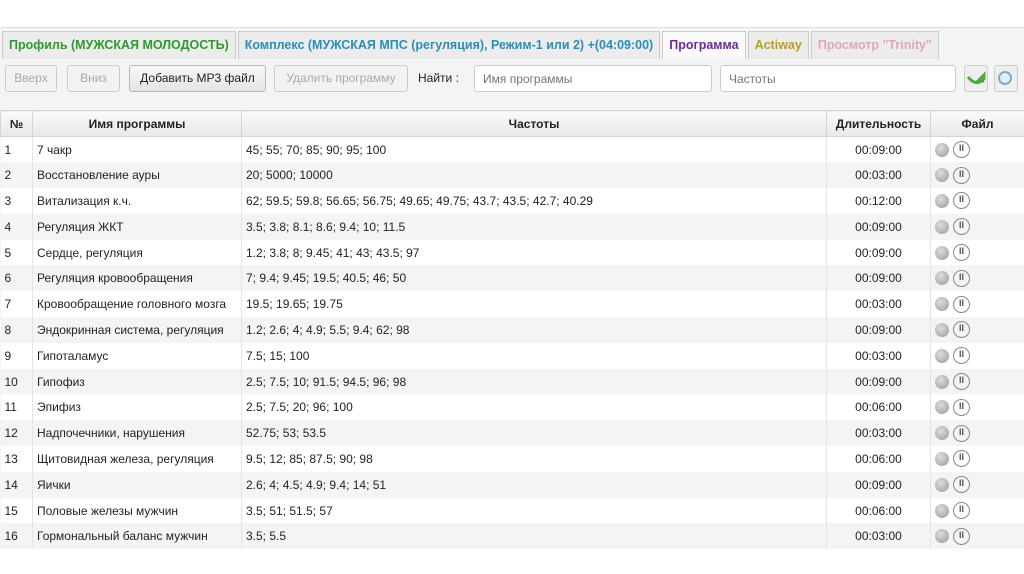 This screenshot has width=1024, height=574. What do you see at coordinates (137, 381) in the screenshot?
I see `row-name: Гипофиз` at bounding box center [137, 381].